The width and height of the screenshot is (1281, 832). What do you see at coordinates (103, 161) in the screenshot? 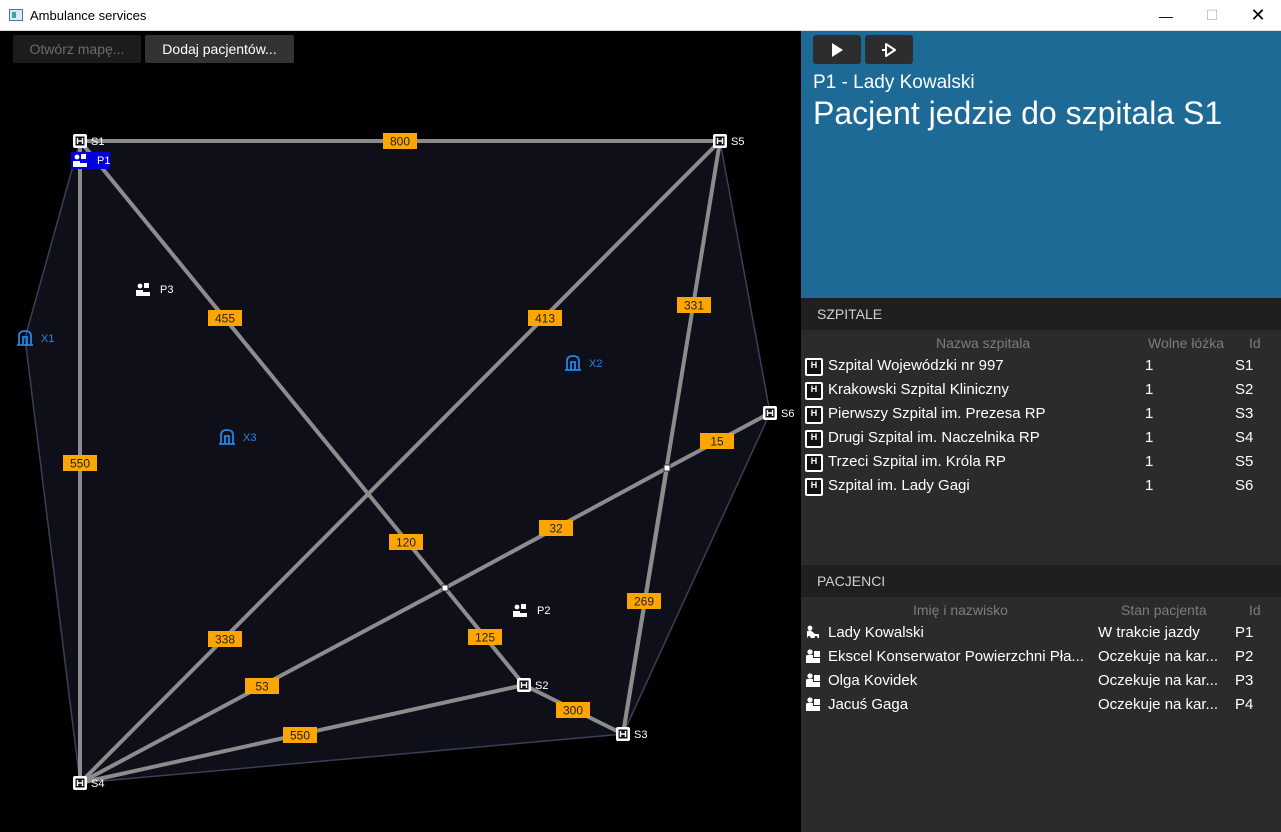
I see `patient-marker-label: P1` at bounding box center [103, 161].